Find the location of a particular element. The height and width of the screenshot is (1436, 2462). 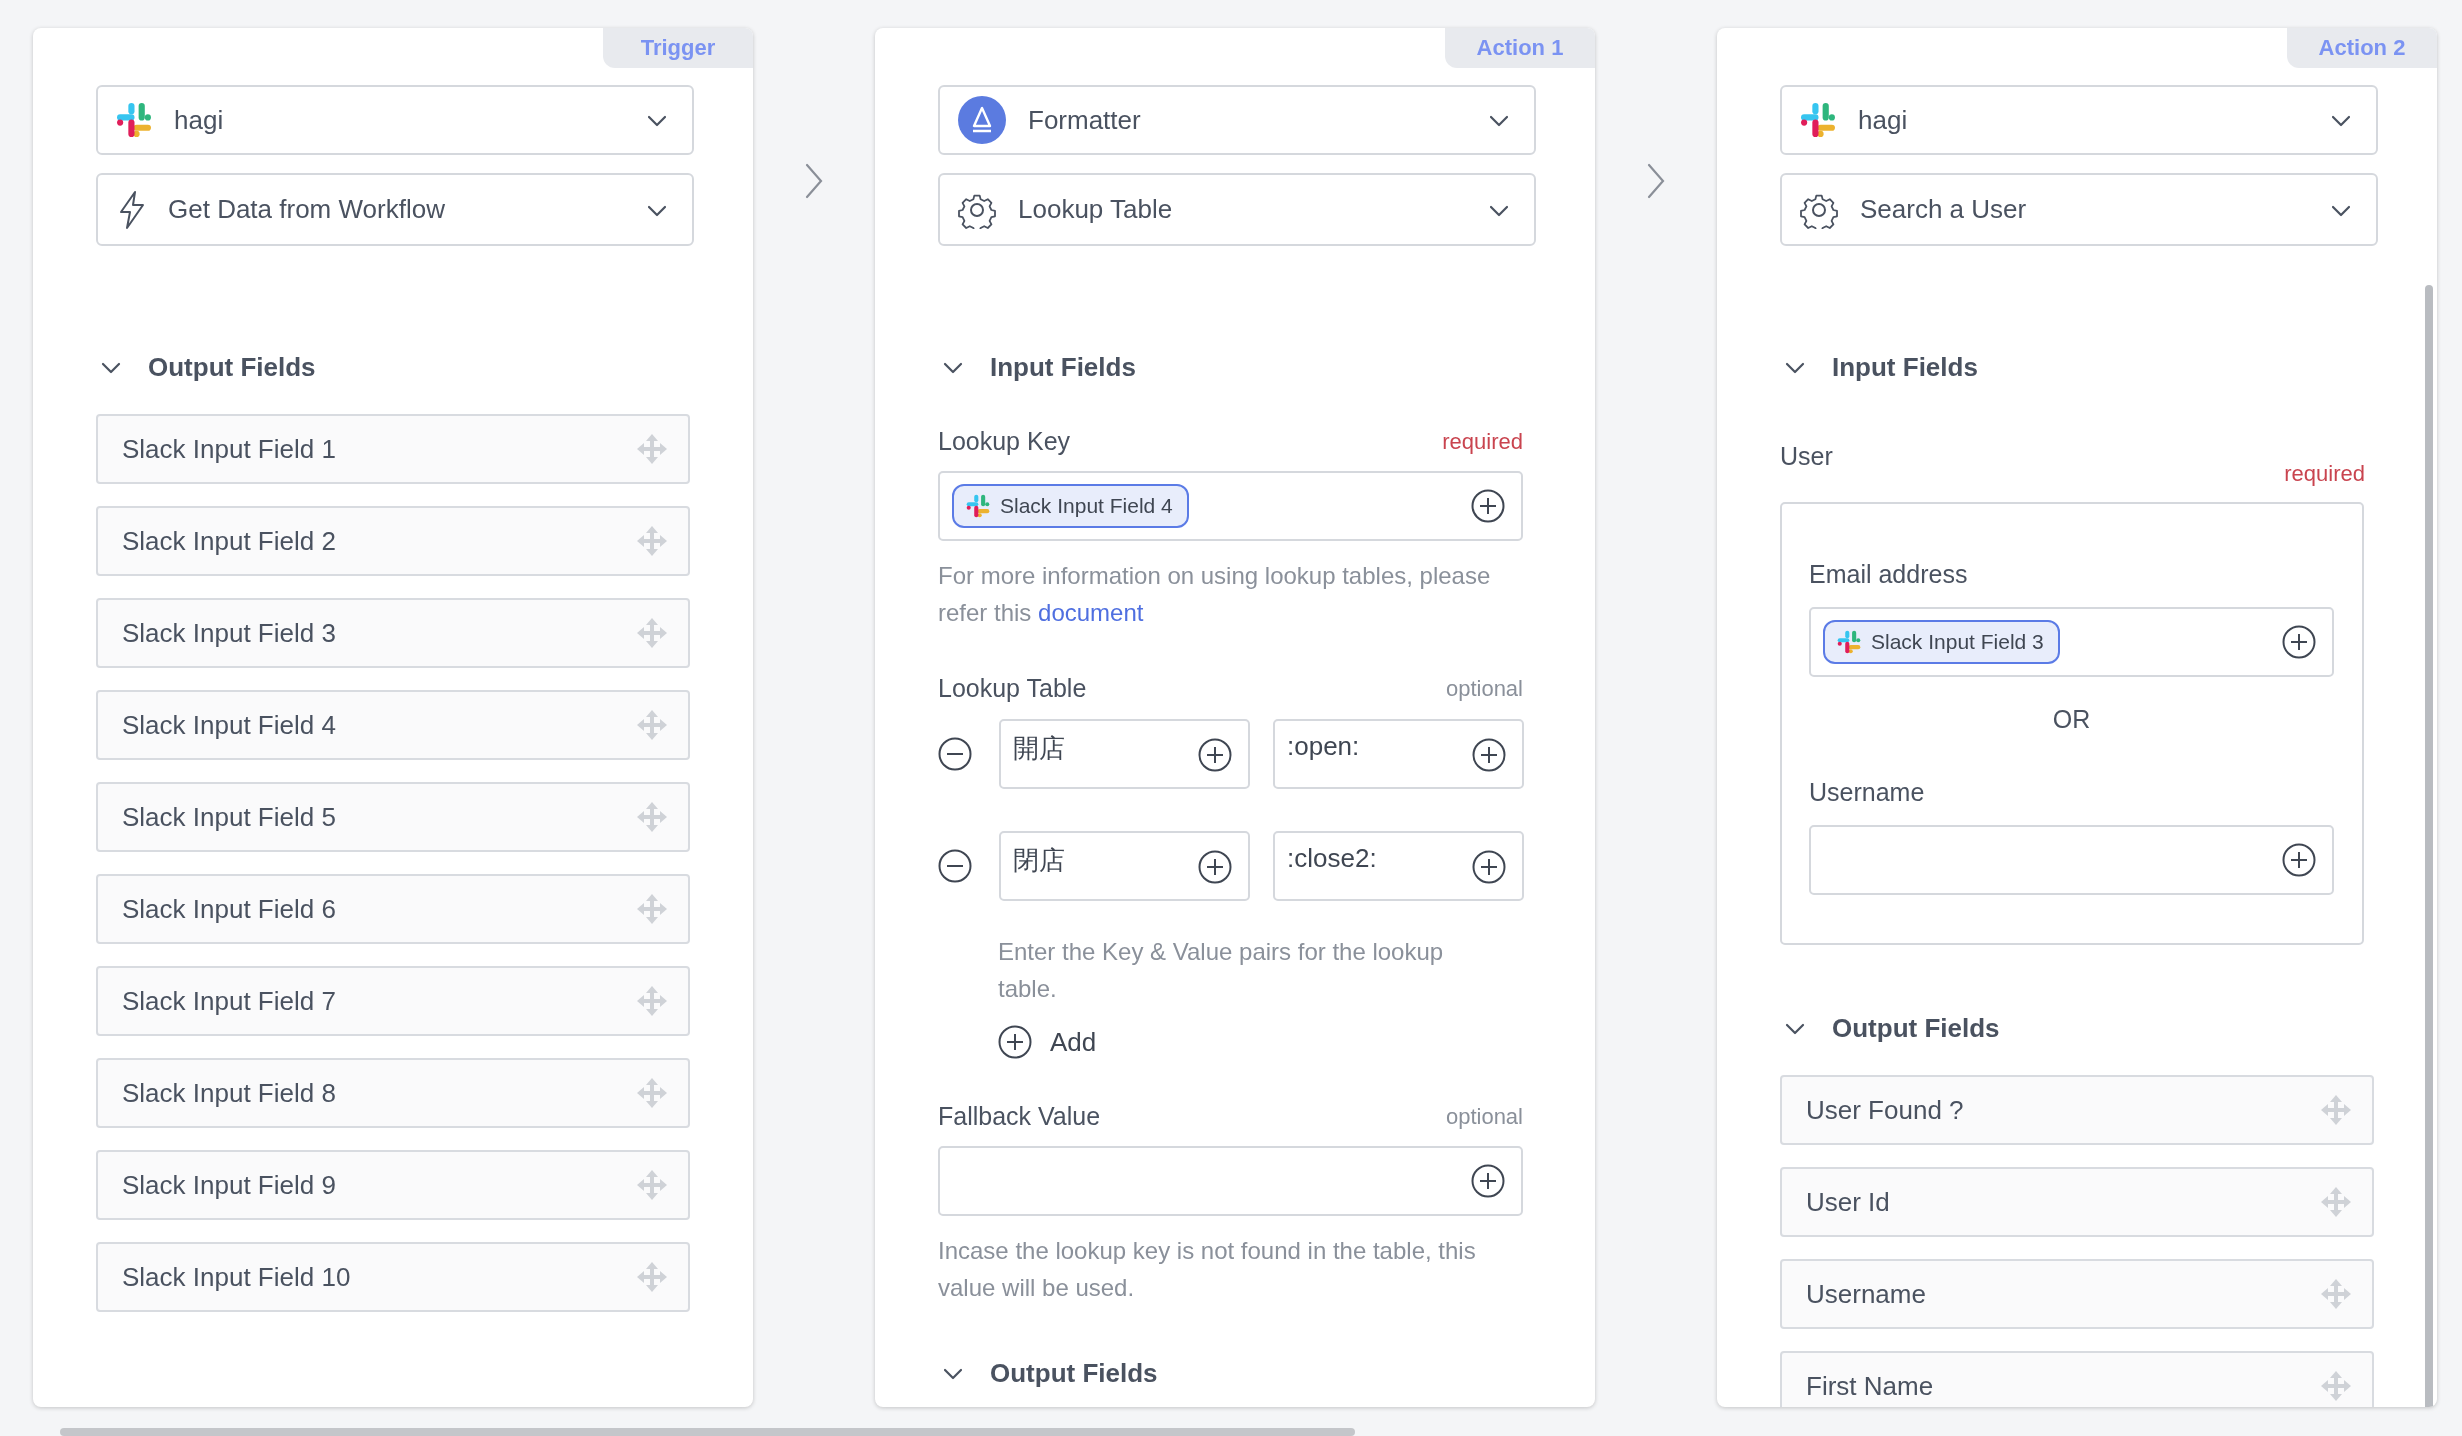

key-field: 閉店 is located at coordinates (1124, 866).